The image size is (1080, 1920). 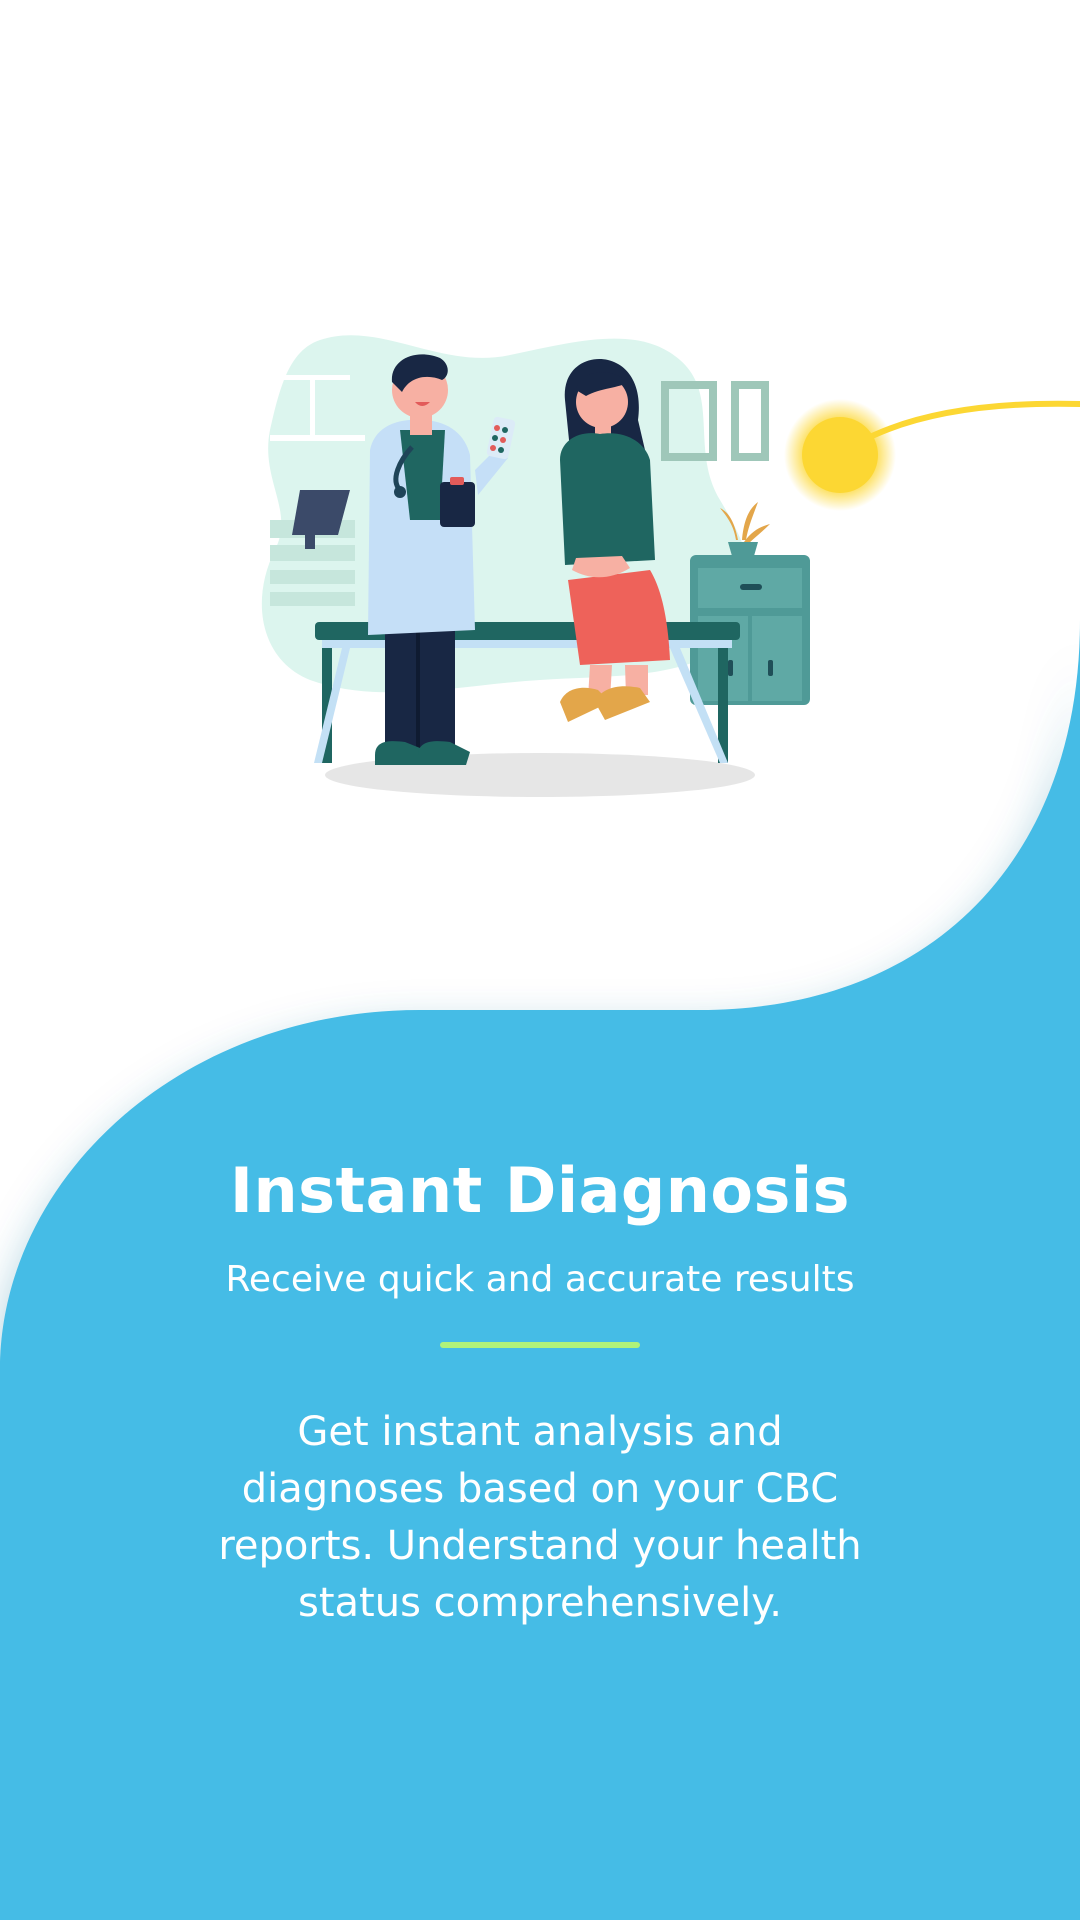 I want to click on onboarding-title: Instant Diagnosis, so click(x=540, y=1190).